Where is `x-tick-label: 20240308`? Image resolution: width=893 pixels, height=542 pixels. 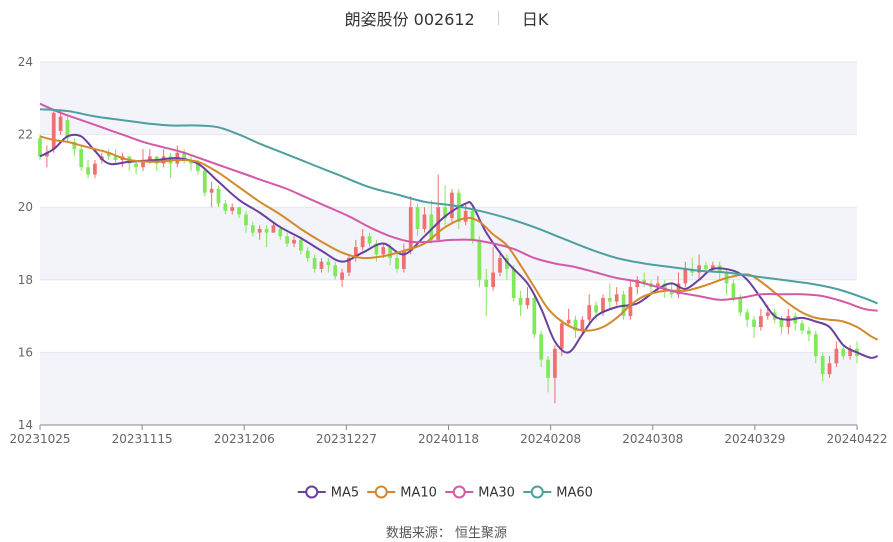 x-tick-label: 20240308 is located at coordinates (652, 439).